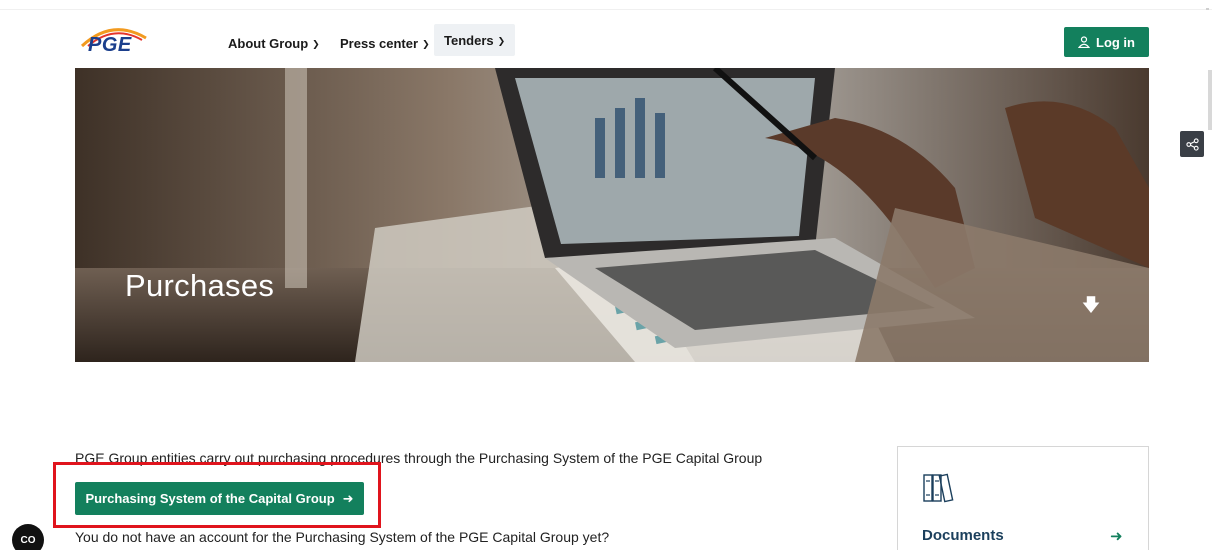 The height and width of the screenshot is (550, 1212). Describe the element at coordinates (110, 45) in the screenshot. I see `logo-text: PGE` at that location.